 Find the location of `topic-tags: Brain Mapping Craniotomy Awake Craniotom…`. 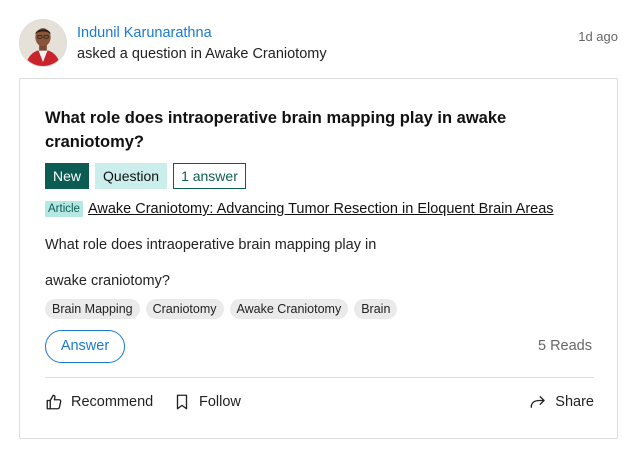

topic-tags: Brain Mapping Craniotomy Awake Craniotom… is located at coordinates (221, 309).